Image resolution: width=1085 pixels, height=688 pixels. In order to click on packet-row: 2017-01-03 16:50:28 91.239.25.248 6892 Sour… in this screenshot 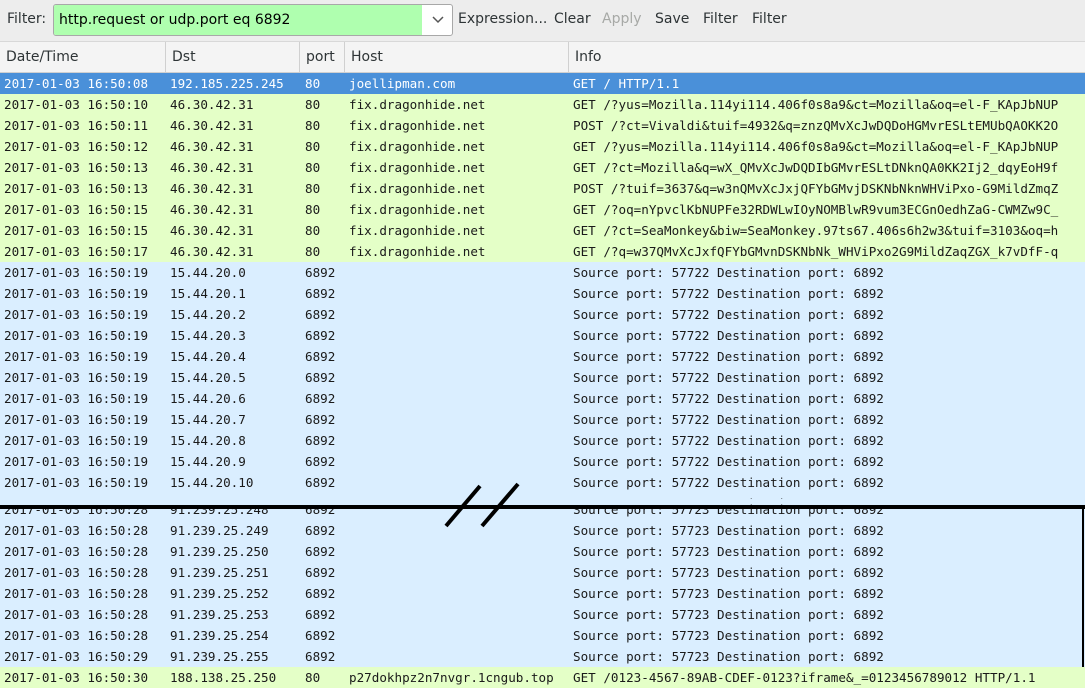, I will do `click(542, 509)`.